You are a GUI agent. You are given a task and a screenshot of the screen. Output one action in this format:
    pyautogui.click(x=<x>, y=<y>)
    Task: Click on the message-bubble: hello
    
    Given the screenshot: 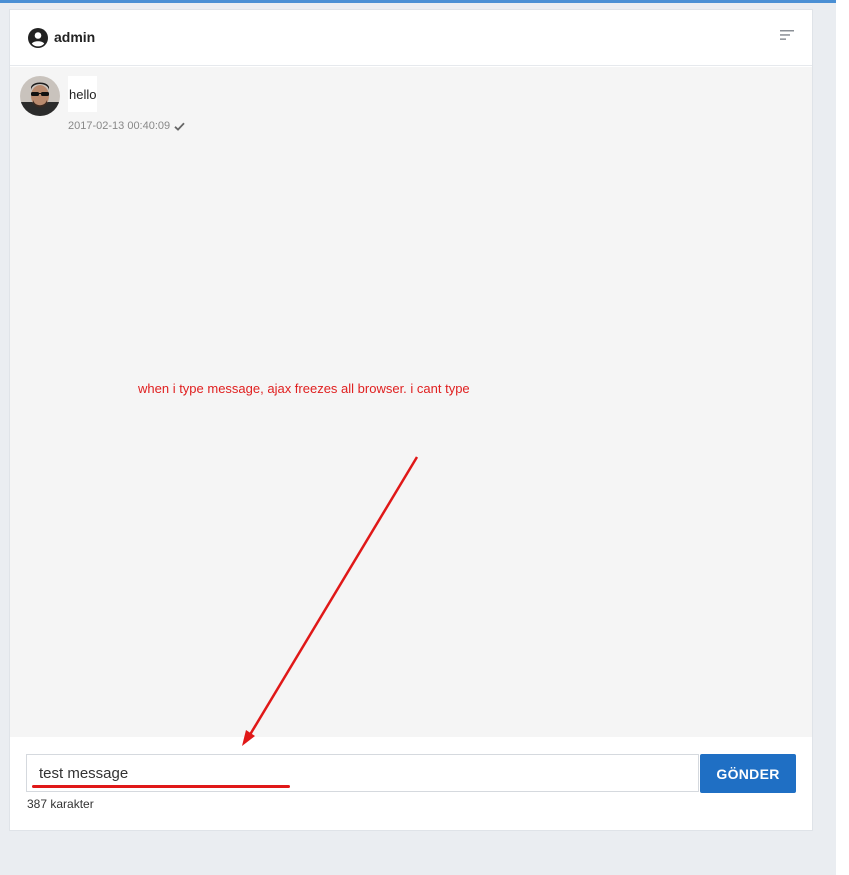 What is the action you would take?
    pyautogui.click(x=83, y=94)
    